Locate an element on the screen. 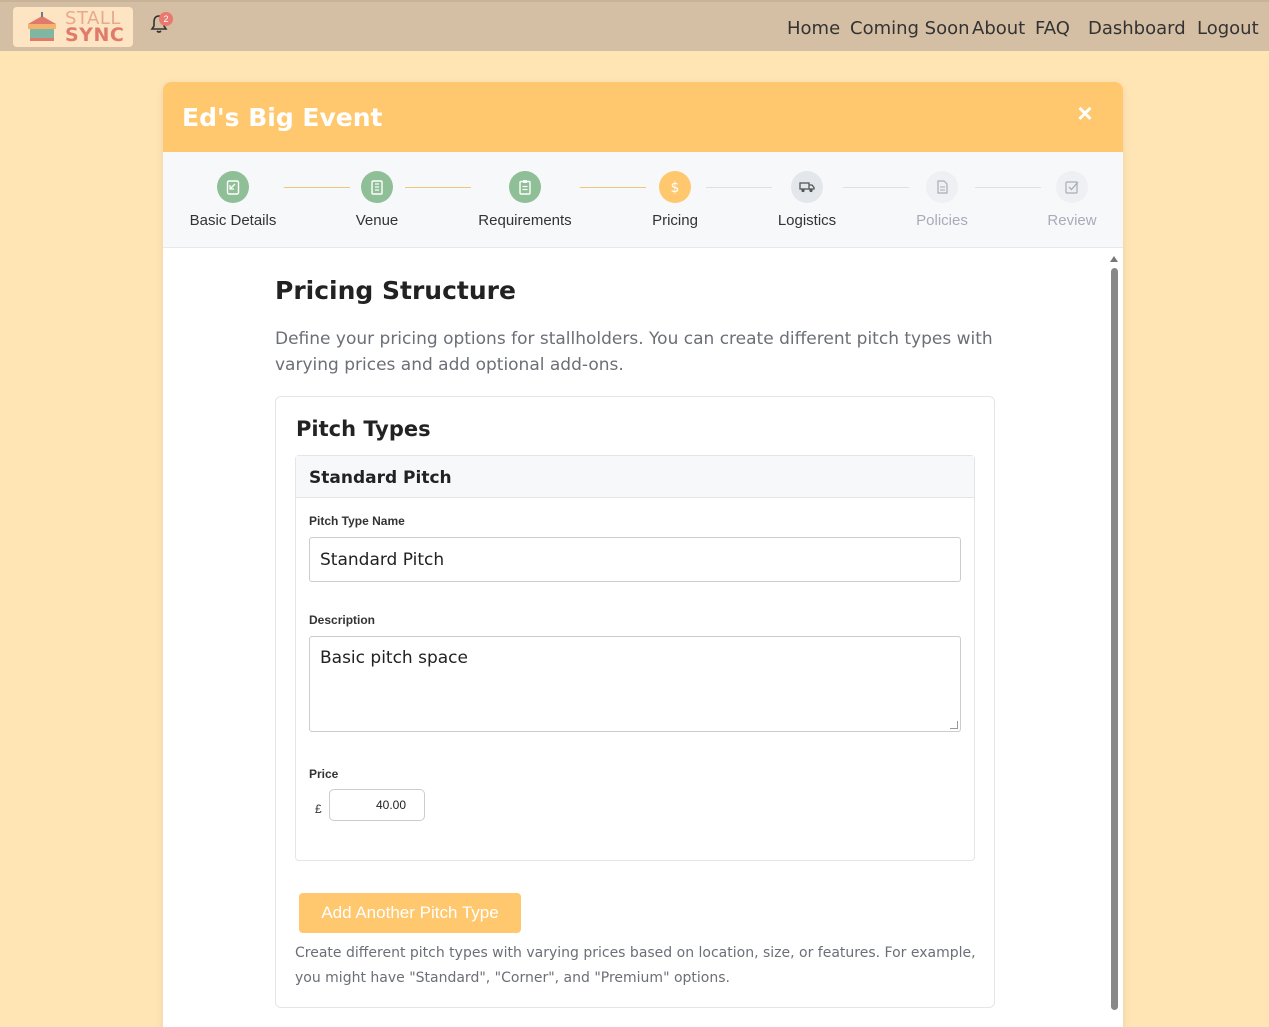 The height and width of the screenshot is (1027, 1269). building-icon is located at coordinates (377, 187).